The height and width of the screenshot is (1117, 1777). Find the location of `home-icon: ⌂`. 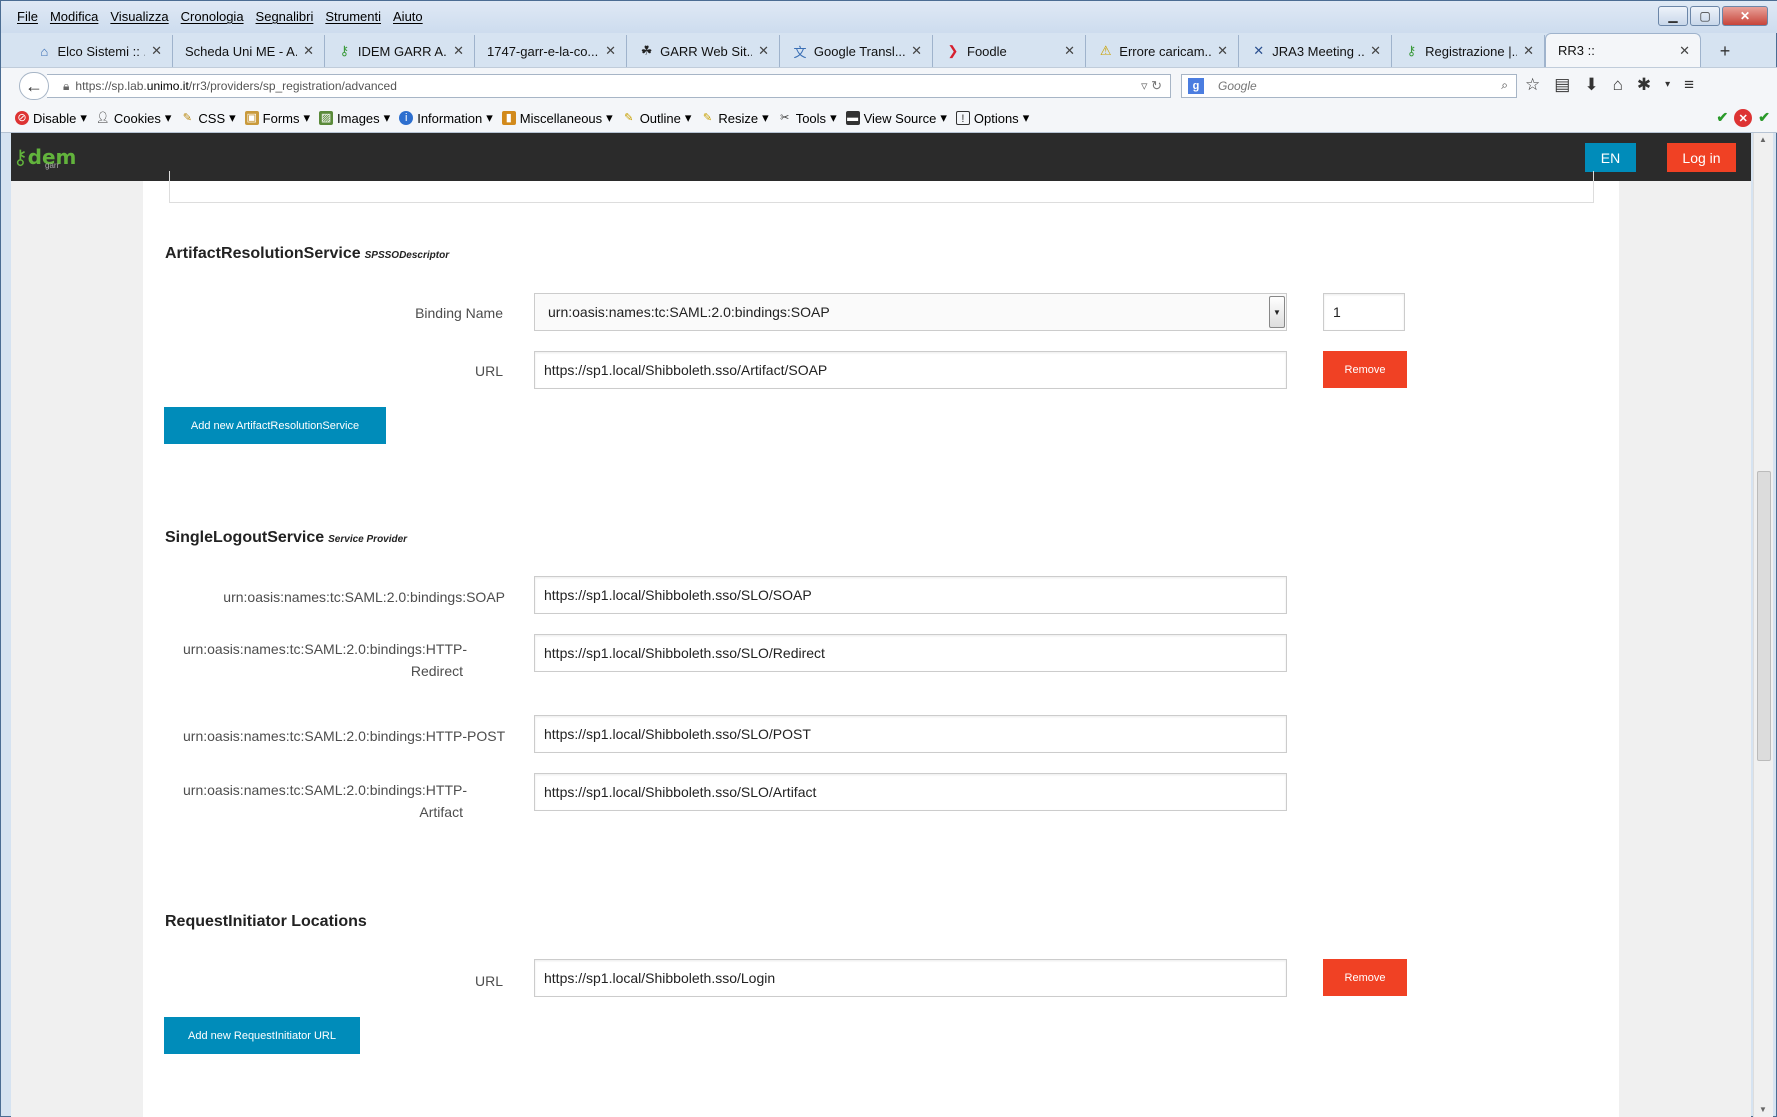

home-icon: ⌂ is located at coordinates (1618, 85).